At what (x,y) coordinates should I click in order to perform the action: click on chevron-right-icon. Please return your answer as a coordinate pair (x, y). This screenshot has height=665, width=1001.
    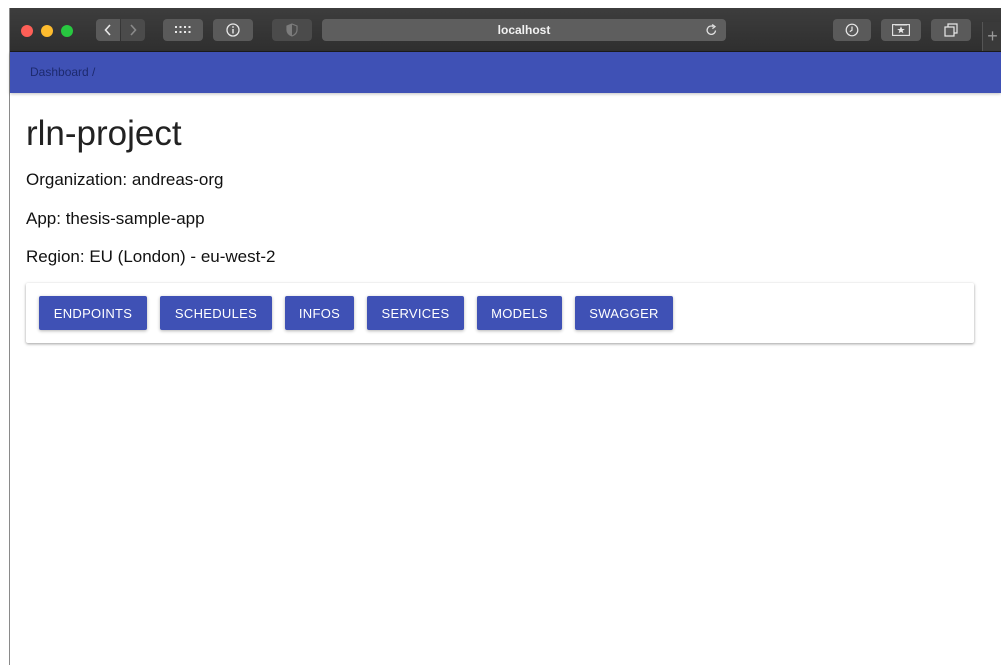
    Looking at the image, I should click on (133, 30).